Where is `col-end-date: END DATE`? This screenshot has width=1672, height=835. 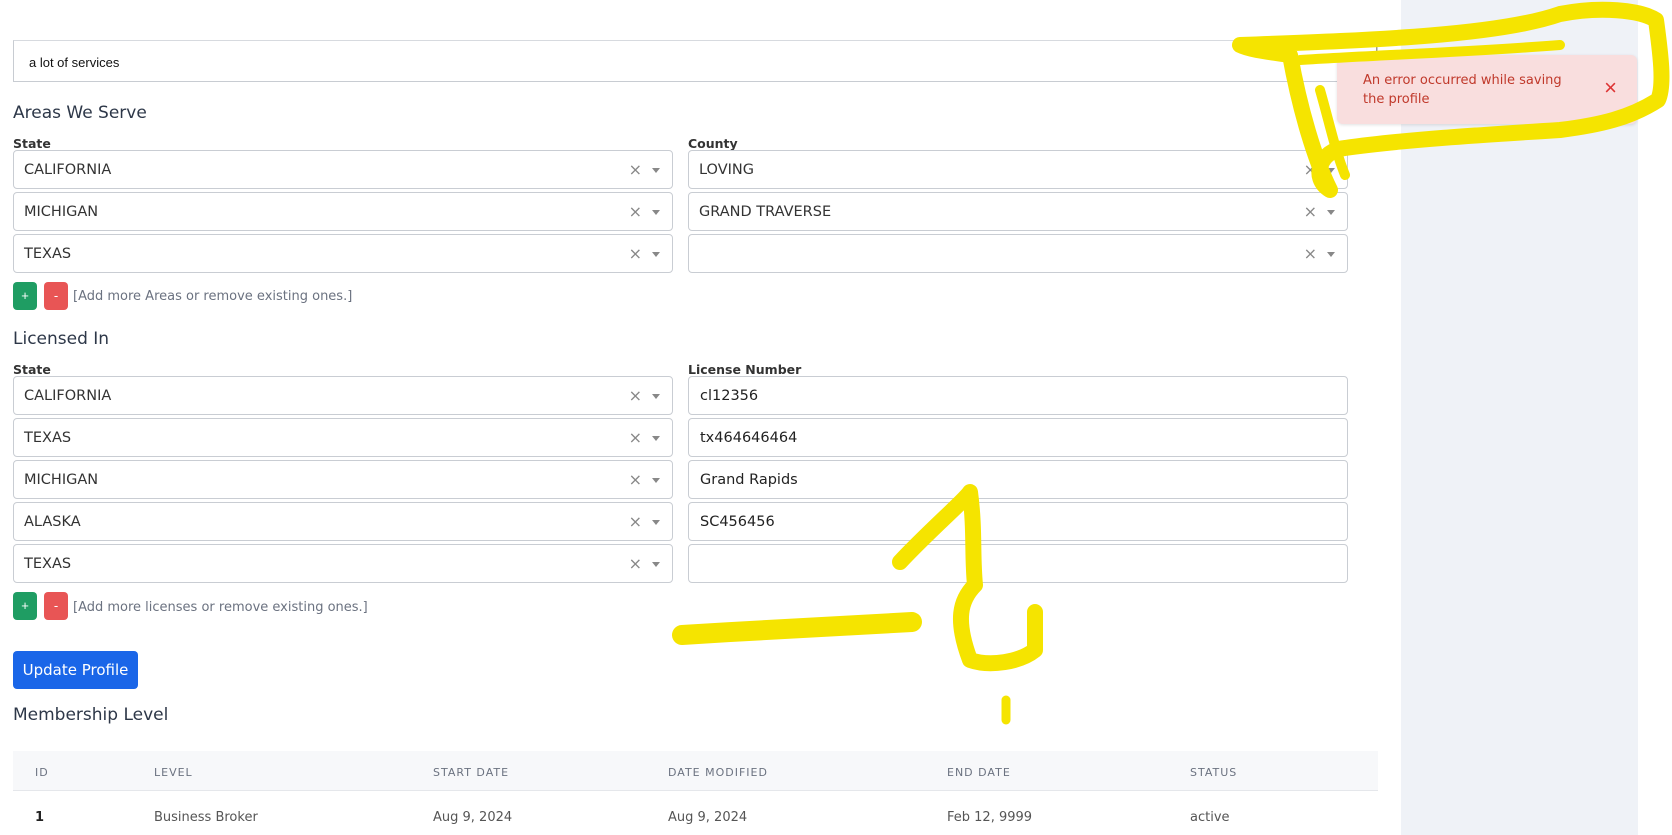 col-end-date: END DATE is located at coordinates (979, 772).